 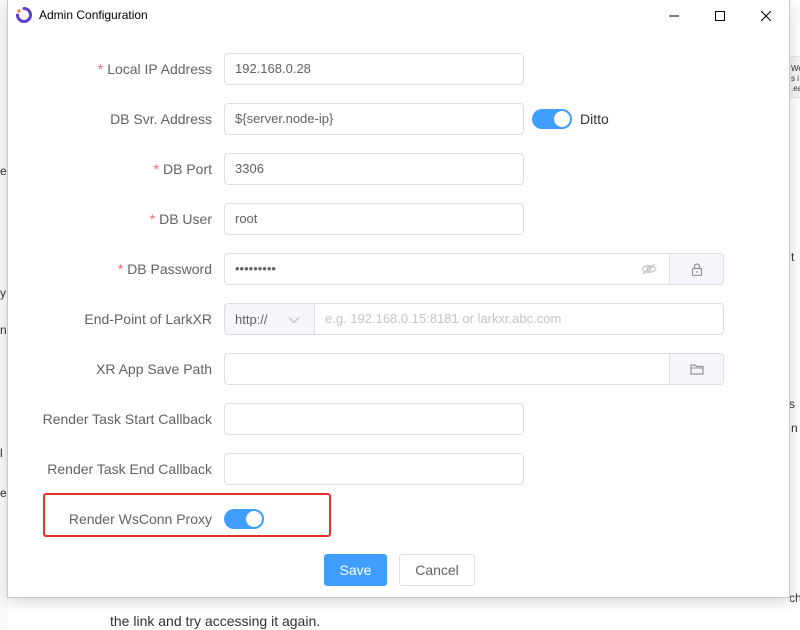 I want to click on bg-fragment: ch, so click(x=794, y=598).